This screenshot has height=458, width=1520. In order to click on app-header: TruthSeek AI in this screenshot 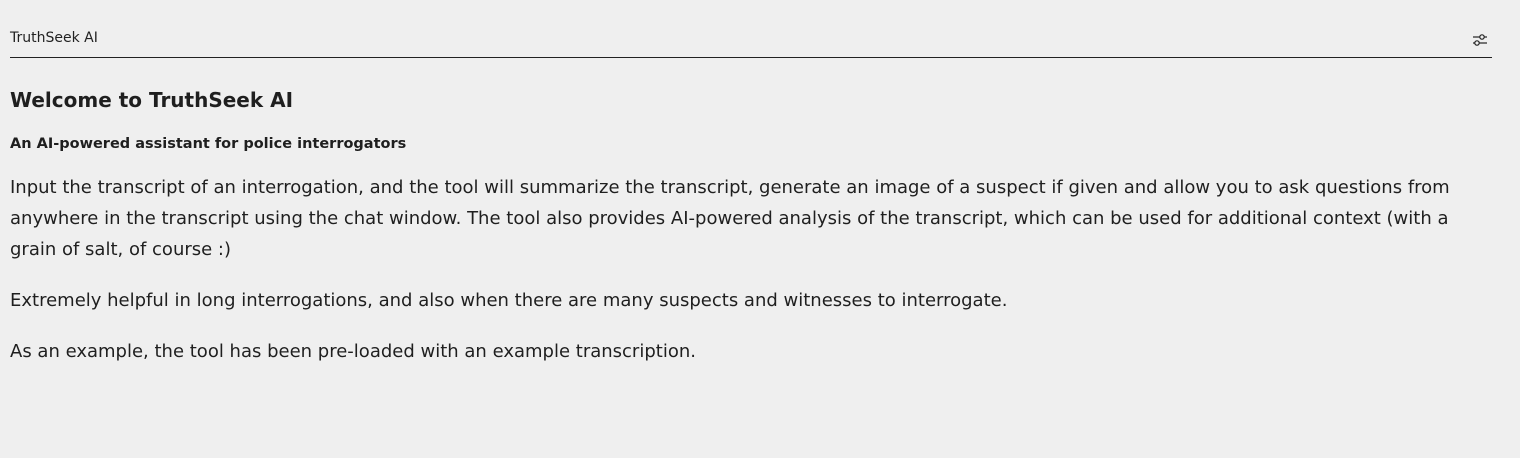, I will do `click(751, 41)`.